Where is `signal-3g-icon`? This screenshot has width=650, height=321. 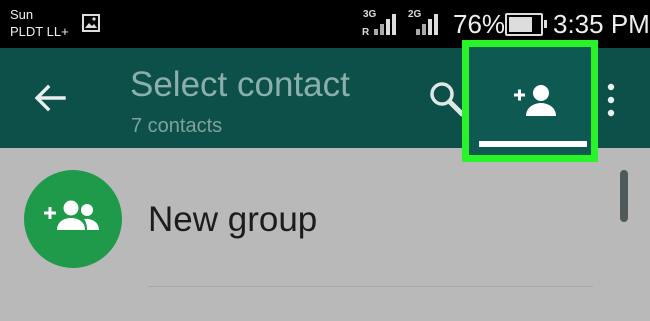 signal-3g-icon is located at coordinates (385, 24).